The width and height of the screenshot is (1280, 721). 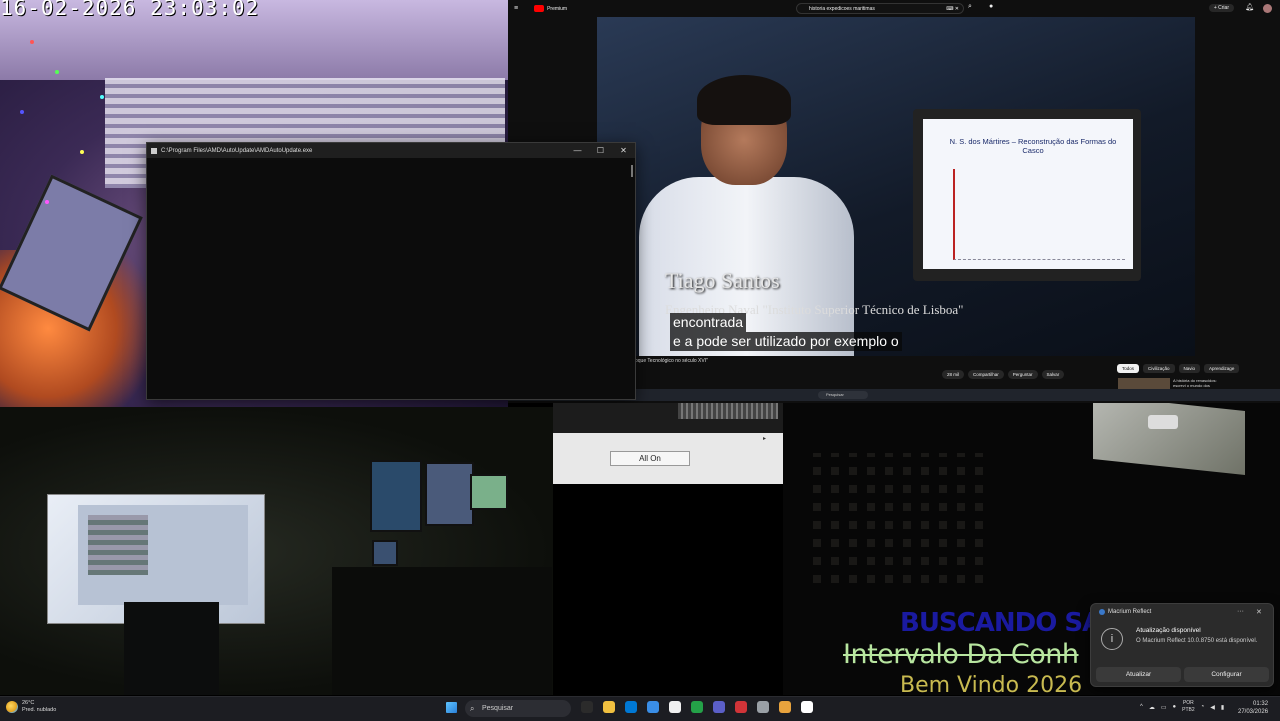 What do you see at coordinates (451, 707) in the screenshot?
I see `windows-start-icon` at bounding box center [451, 707].